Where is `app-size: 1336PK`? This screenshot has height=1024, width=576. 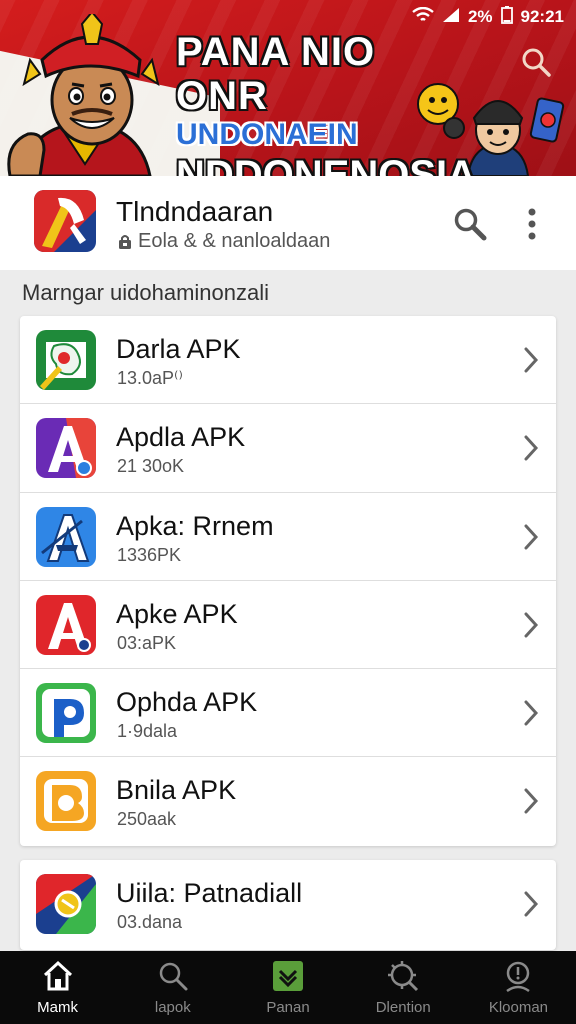
app-size: 1336PK is located at coordinates (149, 554).